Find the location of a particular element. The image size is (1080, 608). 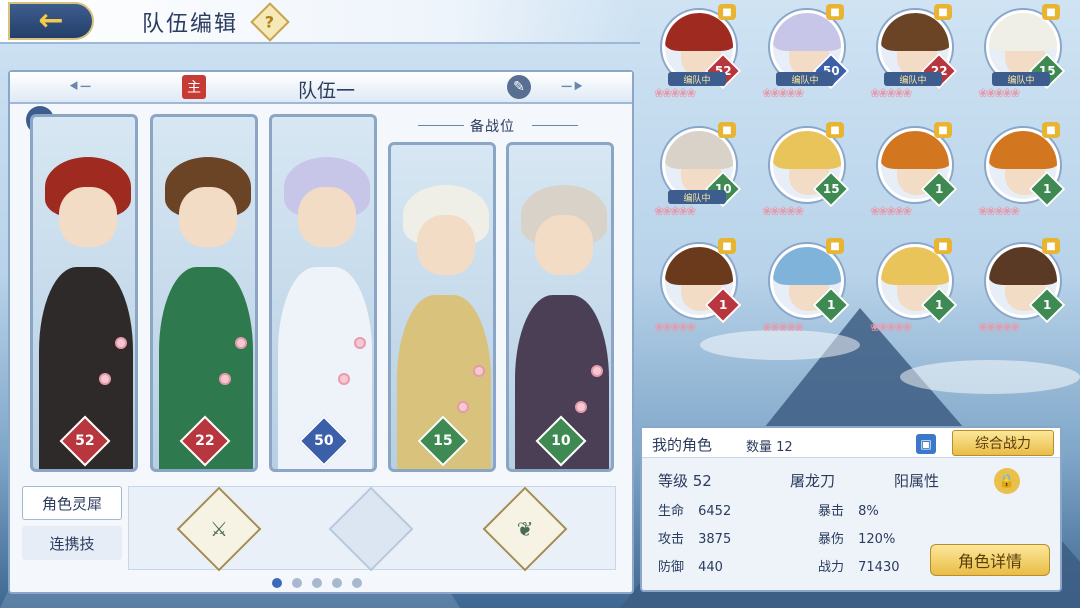

team-card-3: 50 is located at coordinates (323, 293).